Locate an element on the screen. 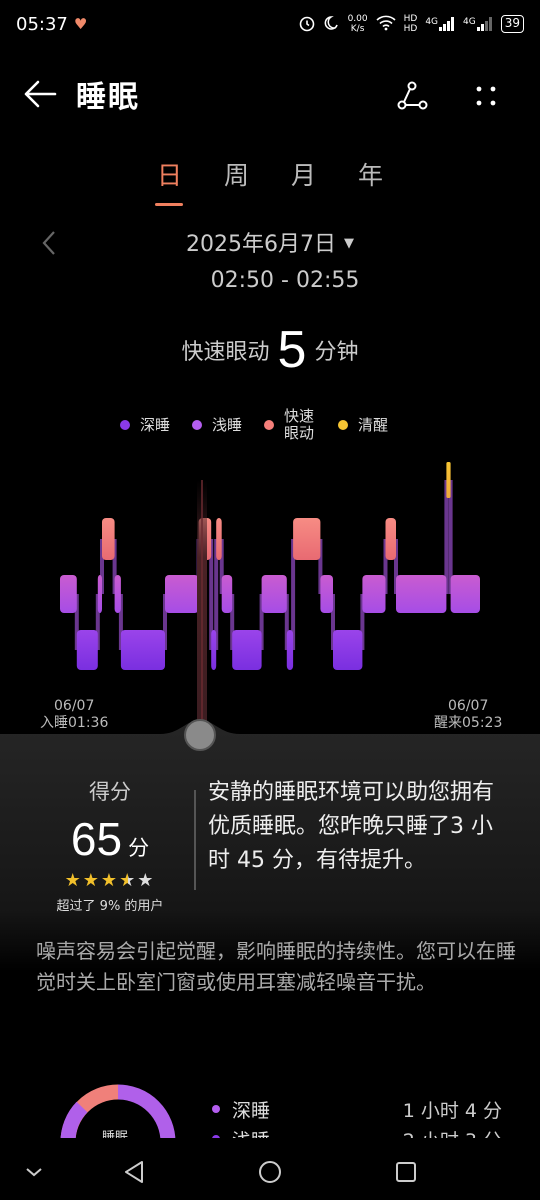  legend-label: 深睡 is located at coordinates (155, 424).